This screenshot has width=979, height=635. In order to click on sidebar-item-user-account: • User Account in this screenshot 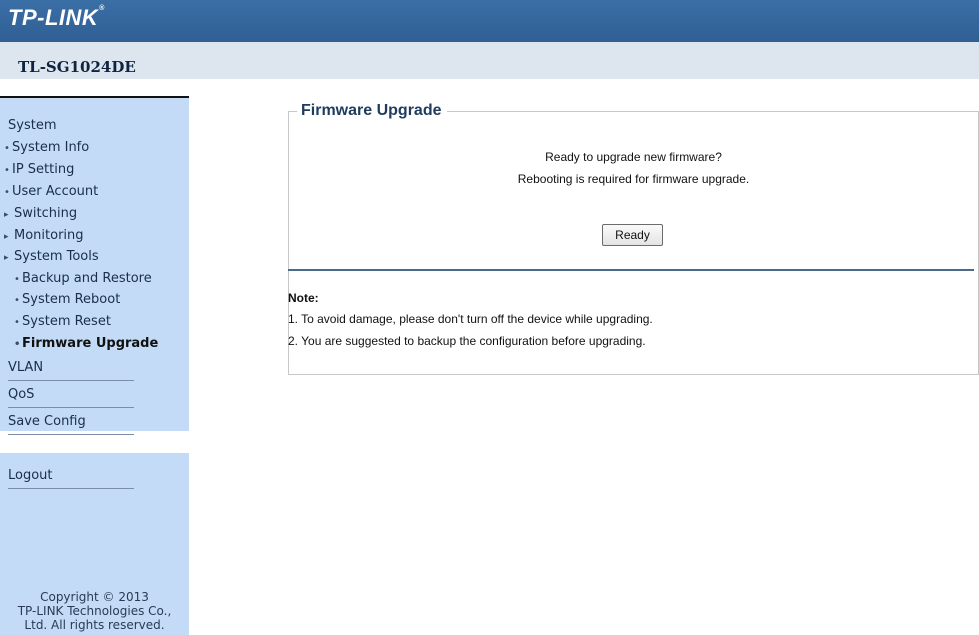, I will do `click(51, 191)`.